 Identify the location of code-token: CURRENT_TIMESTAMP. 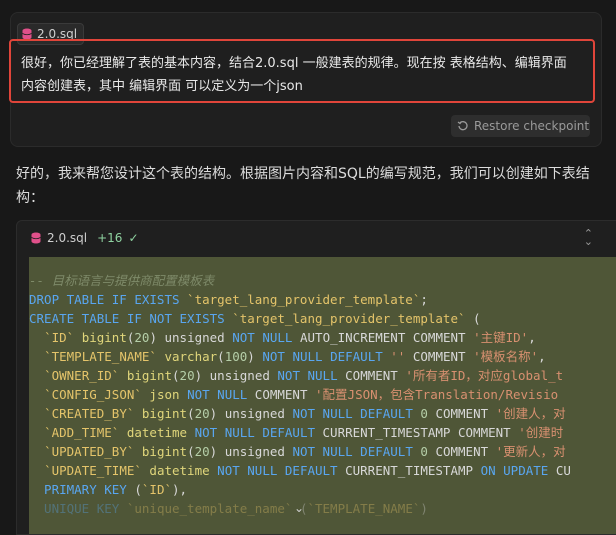
(409, 470).